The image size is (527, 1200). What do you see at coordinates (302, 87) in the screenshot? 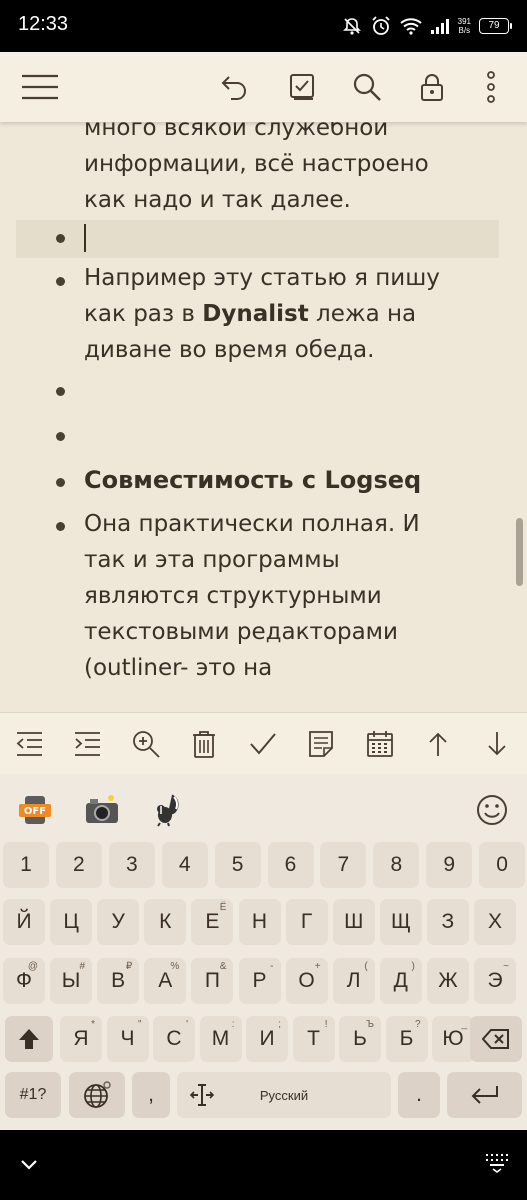
I see `checklist-button` at bounding box center [302, 87].